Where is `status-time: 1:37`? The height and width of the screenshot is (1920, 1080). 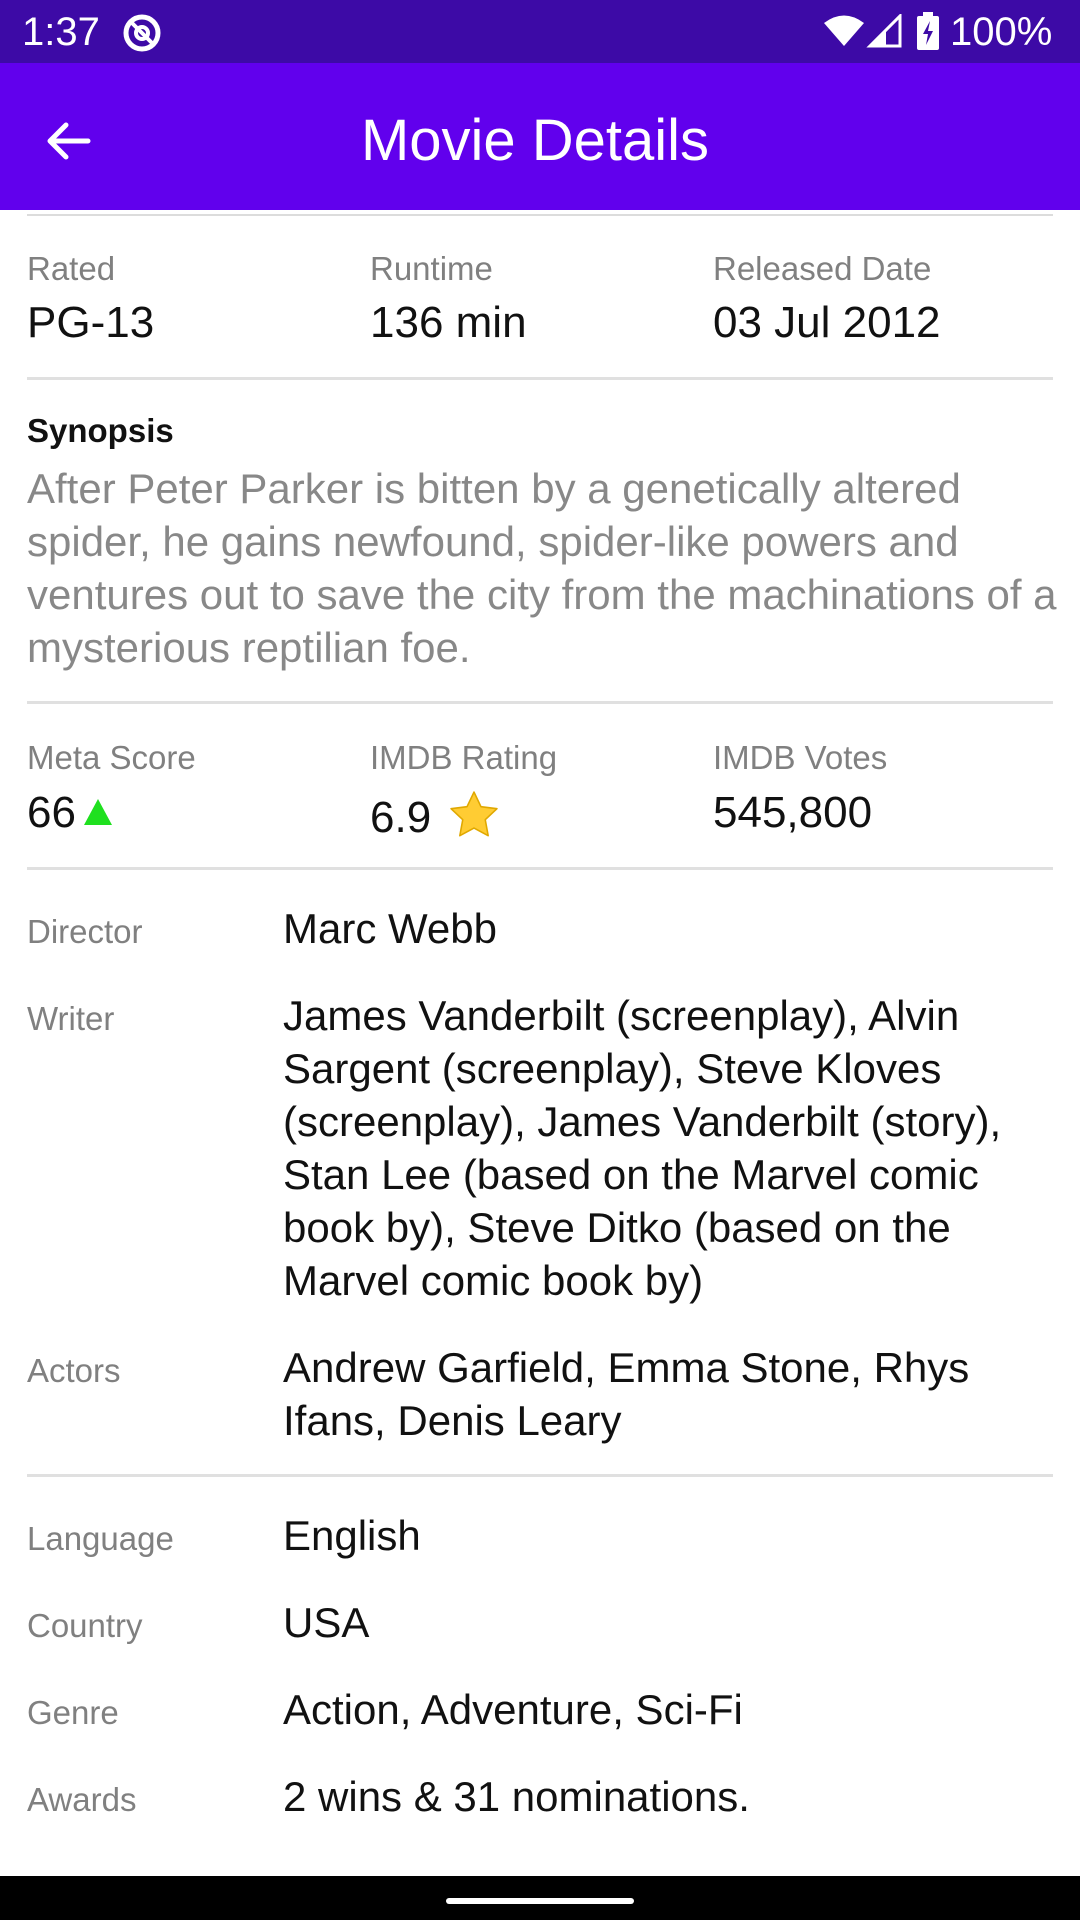 status-time: 1:37 is located at coordinates (61, 32).